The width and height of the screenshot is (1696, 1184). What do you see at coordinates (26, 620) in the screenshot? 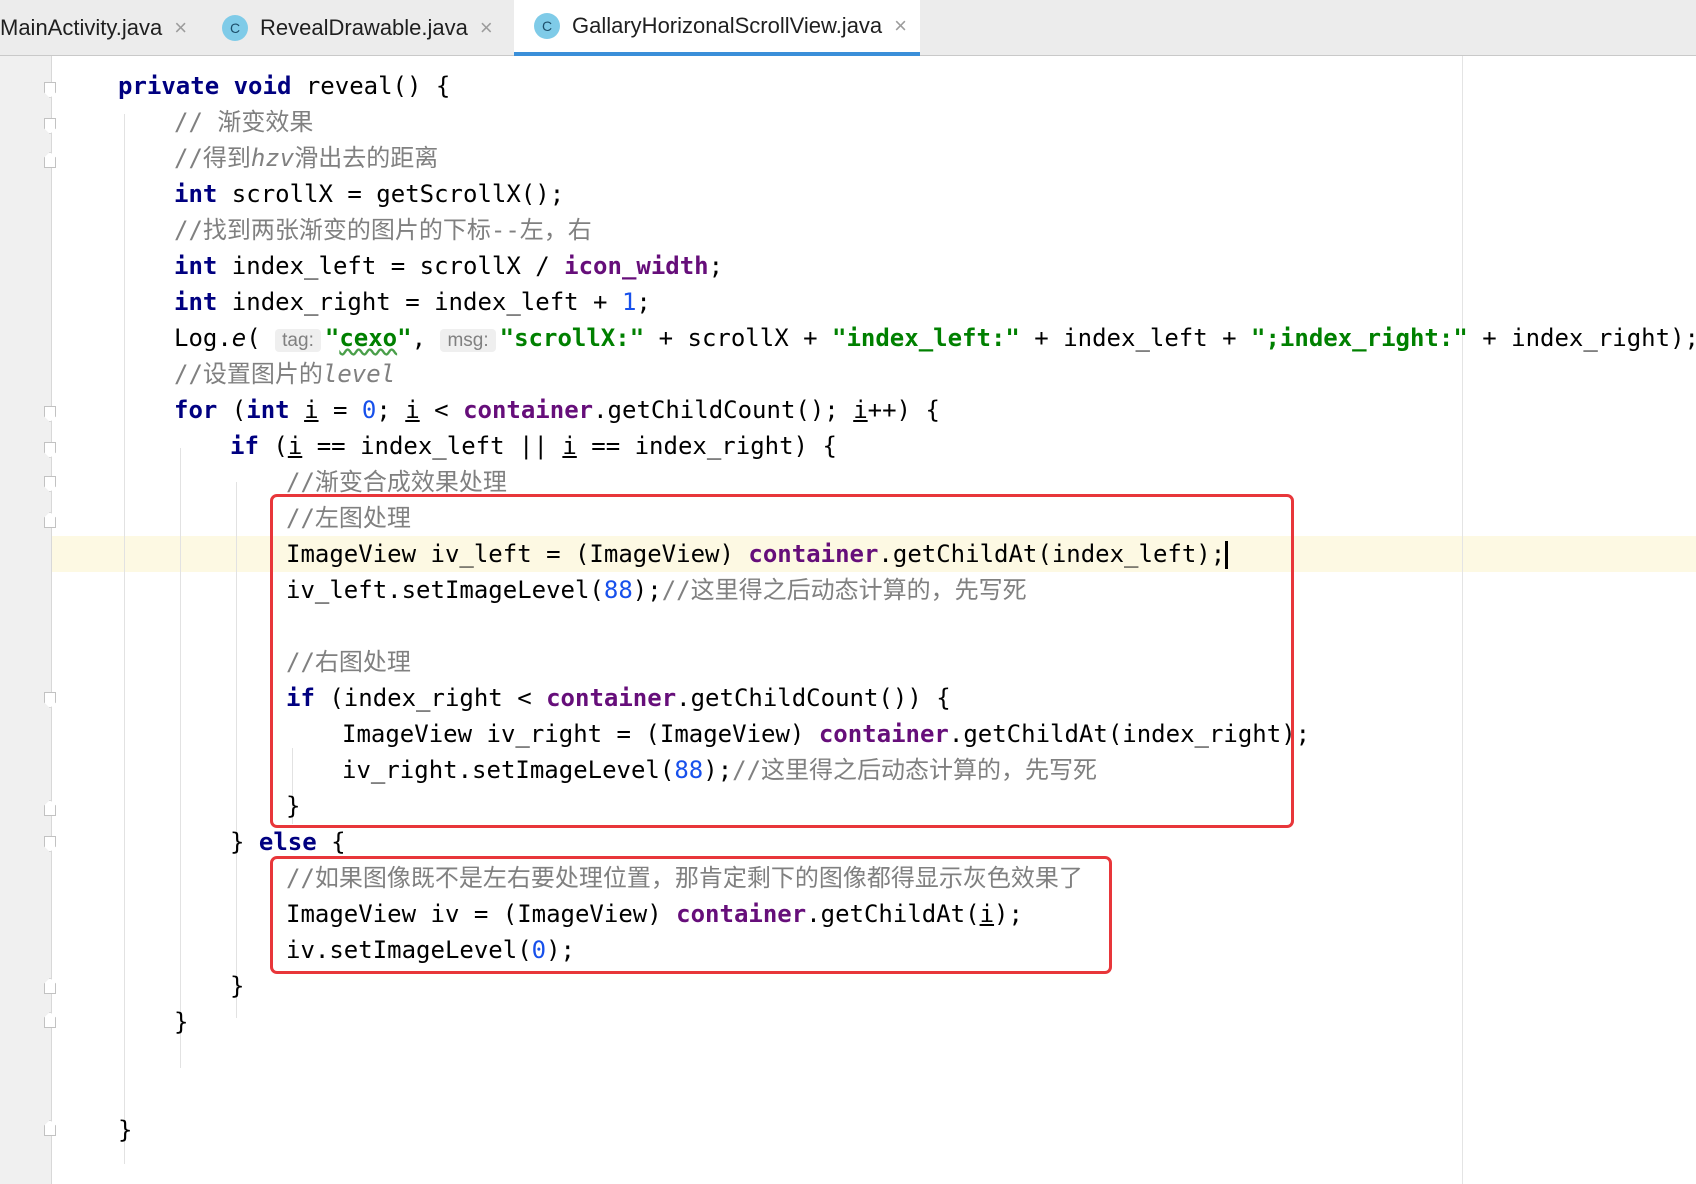
I see `editor-gutter` at bounding box center [26, 620].